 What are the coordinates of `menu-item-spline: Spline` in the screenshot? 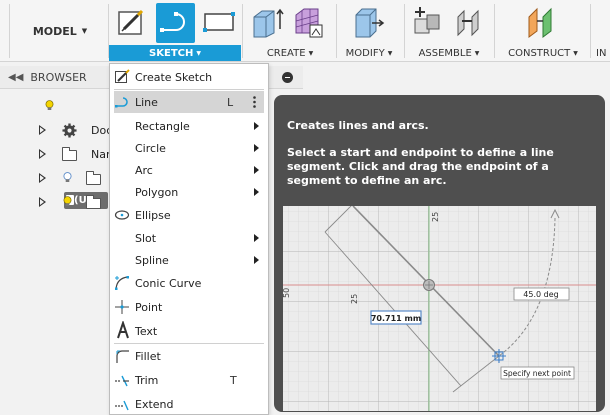 It's located at (189, 260).